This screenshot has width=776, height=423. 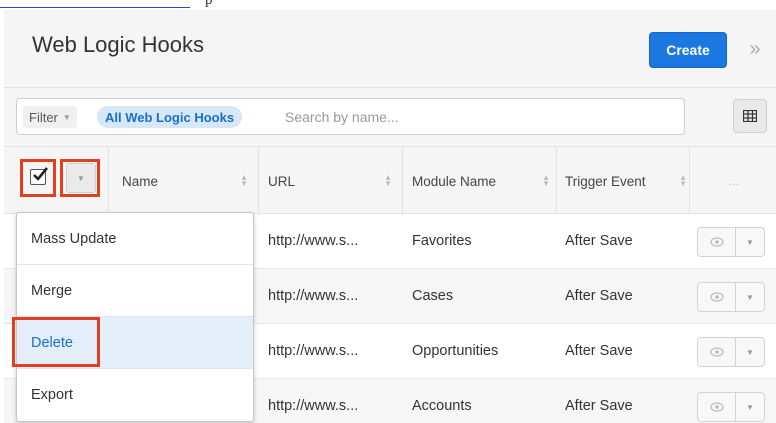 What do you see at coordinates (56, 342) in the screenshot?
I see `delete-highlight` at bounding box center [56, 342].